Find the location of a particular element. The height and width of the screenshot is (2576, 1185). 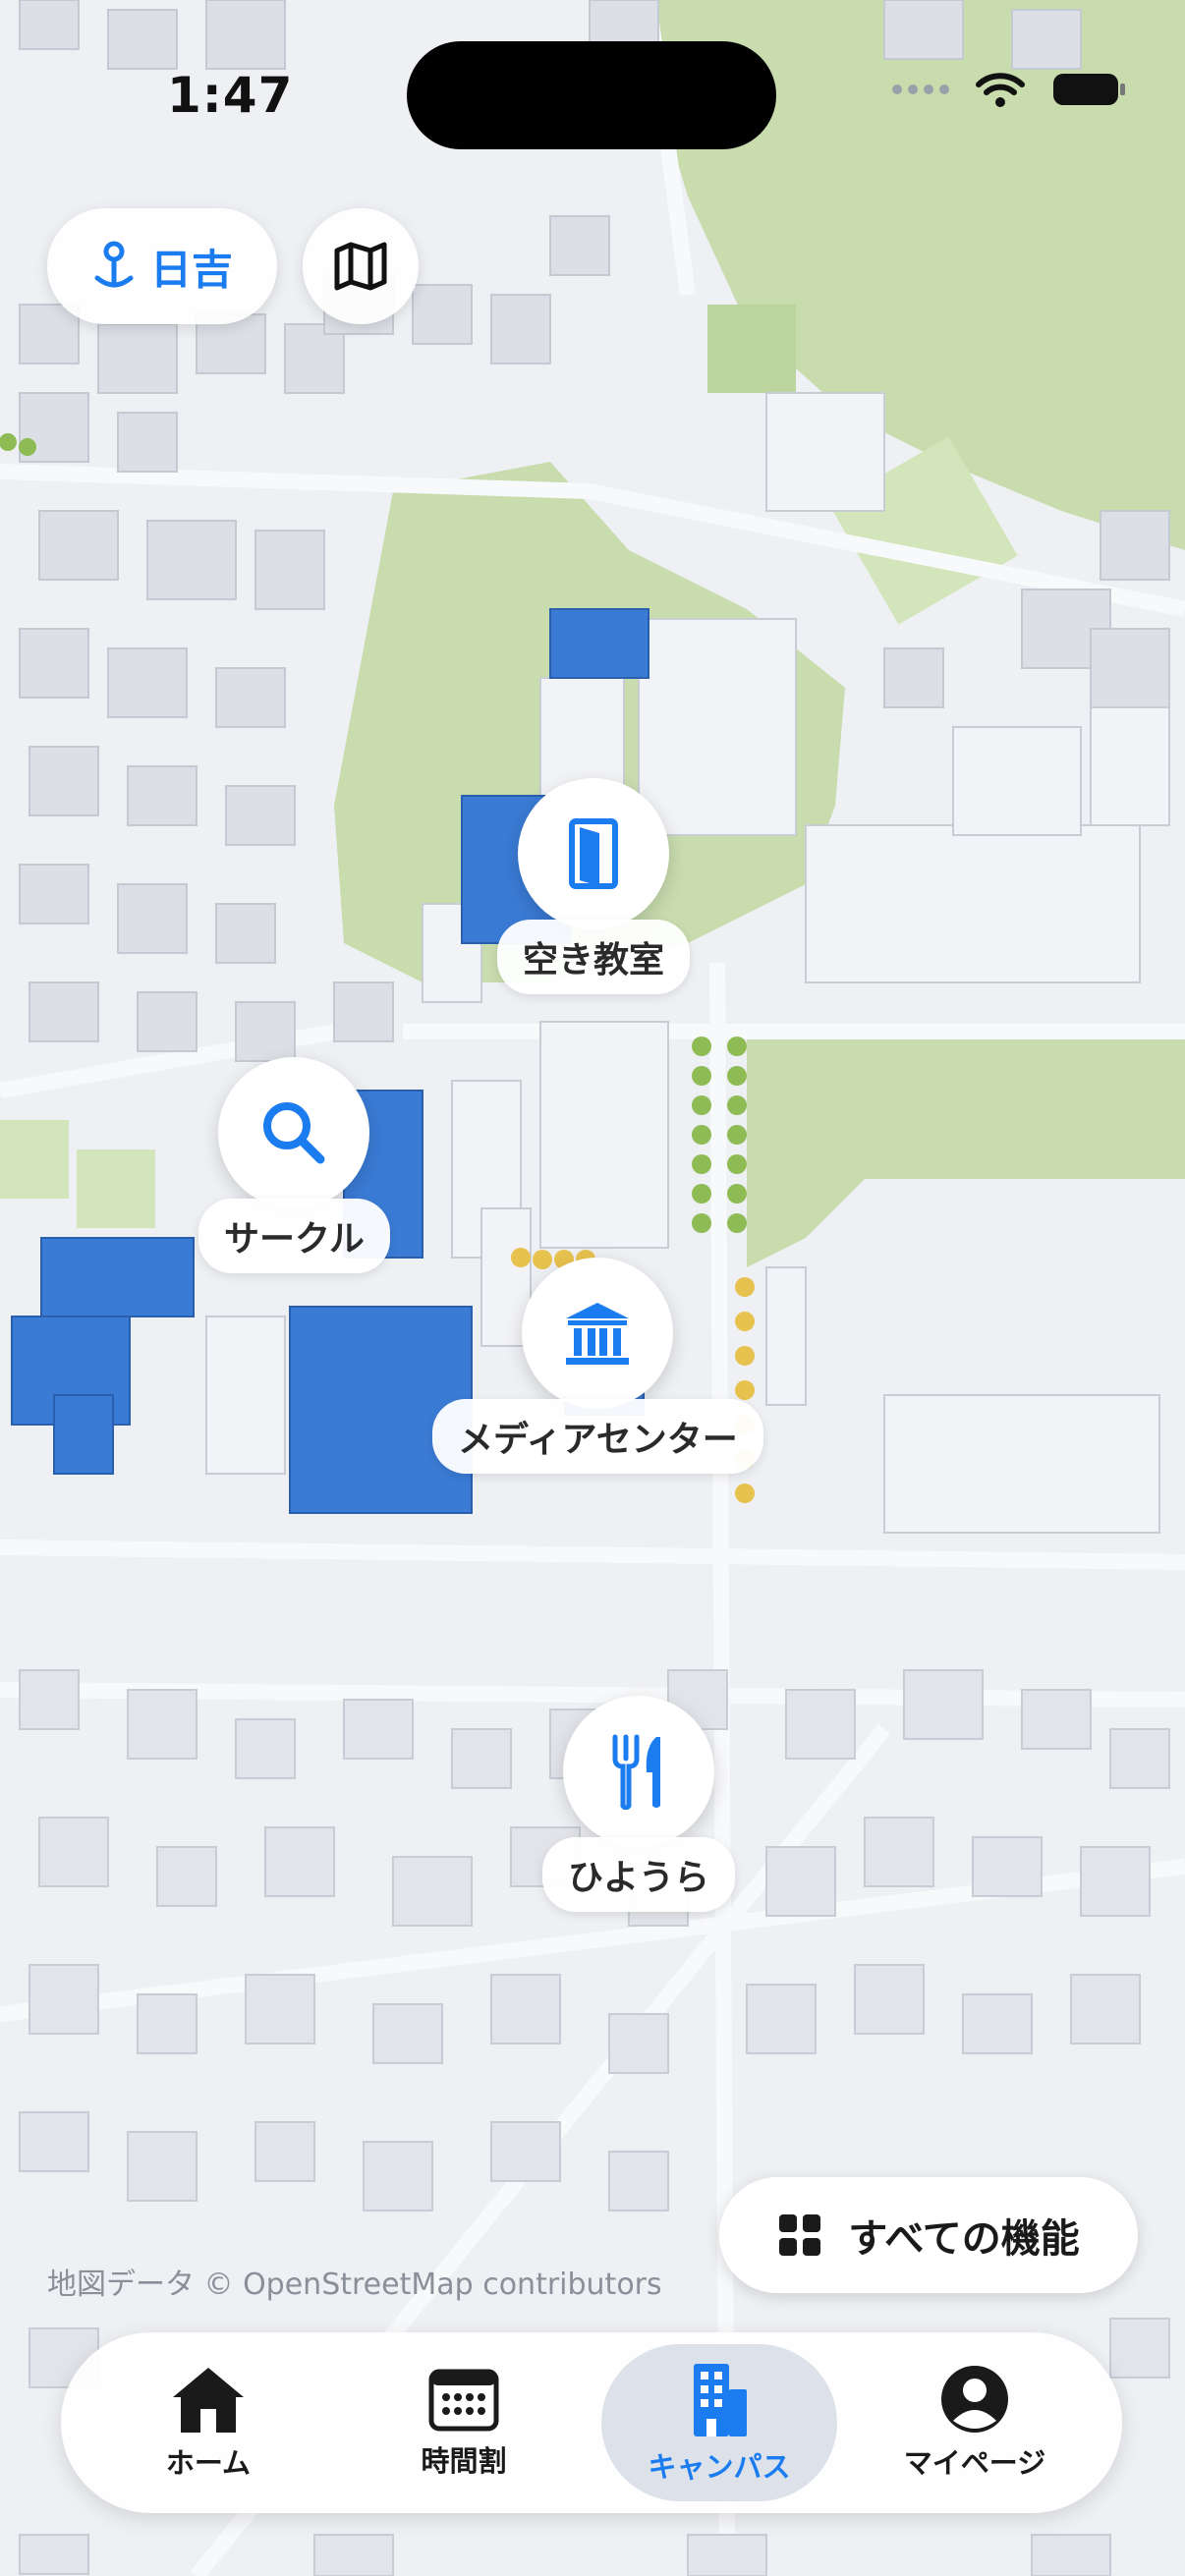

campus-selector-button: 日吉 is located at coordinates (162, 266).